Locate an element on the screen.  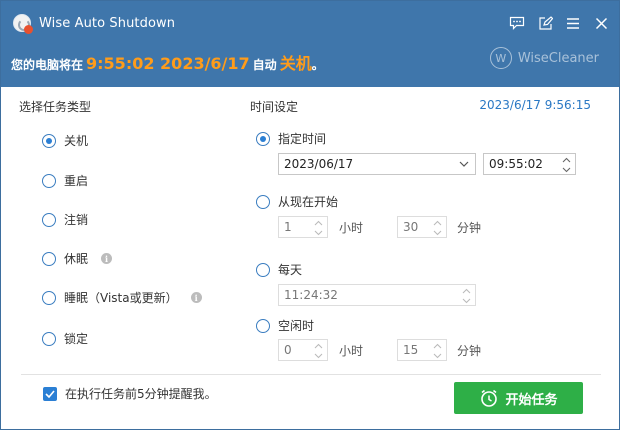
task-option-label: 关机 is located at coordinates (76, 141).